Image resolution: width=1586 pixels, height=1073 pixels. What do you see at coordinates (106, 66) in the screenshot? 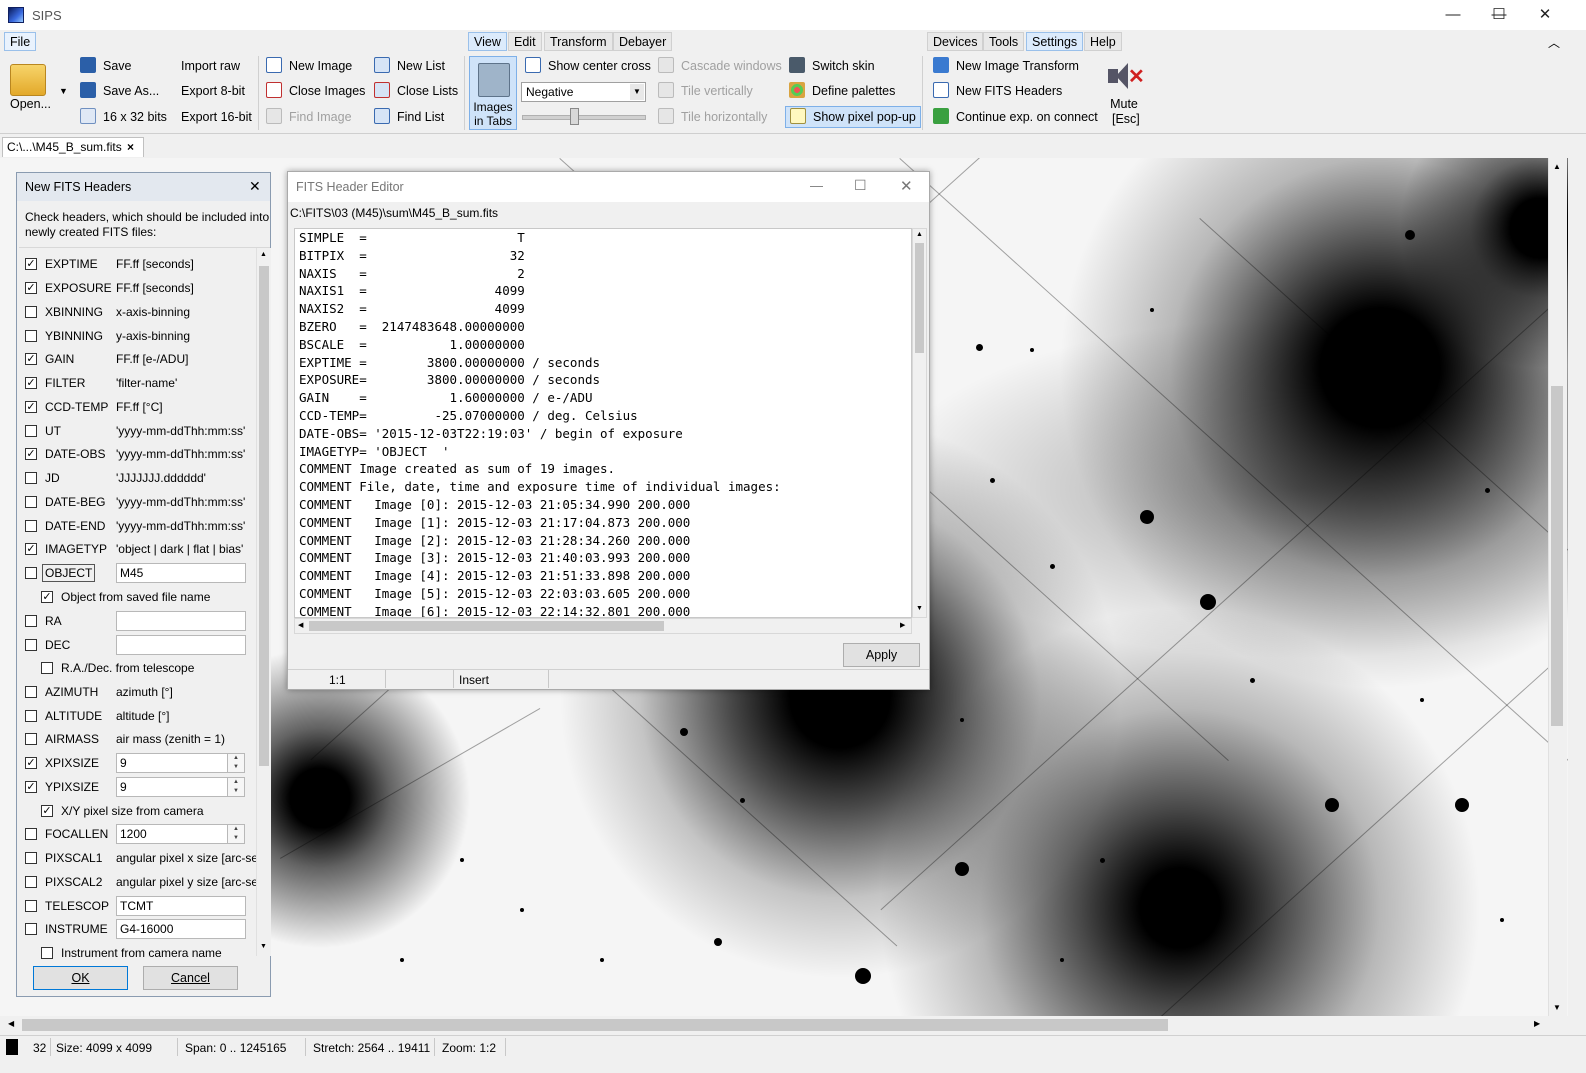
I see `save-button: Save` at bounding box center [106, 66].